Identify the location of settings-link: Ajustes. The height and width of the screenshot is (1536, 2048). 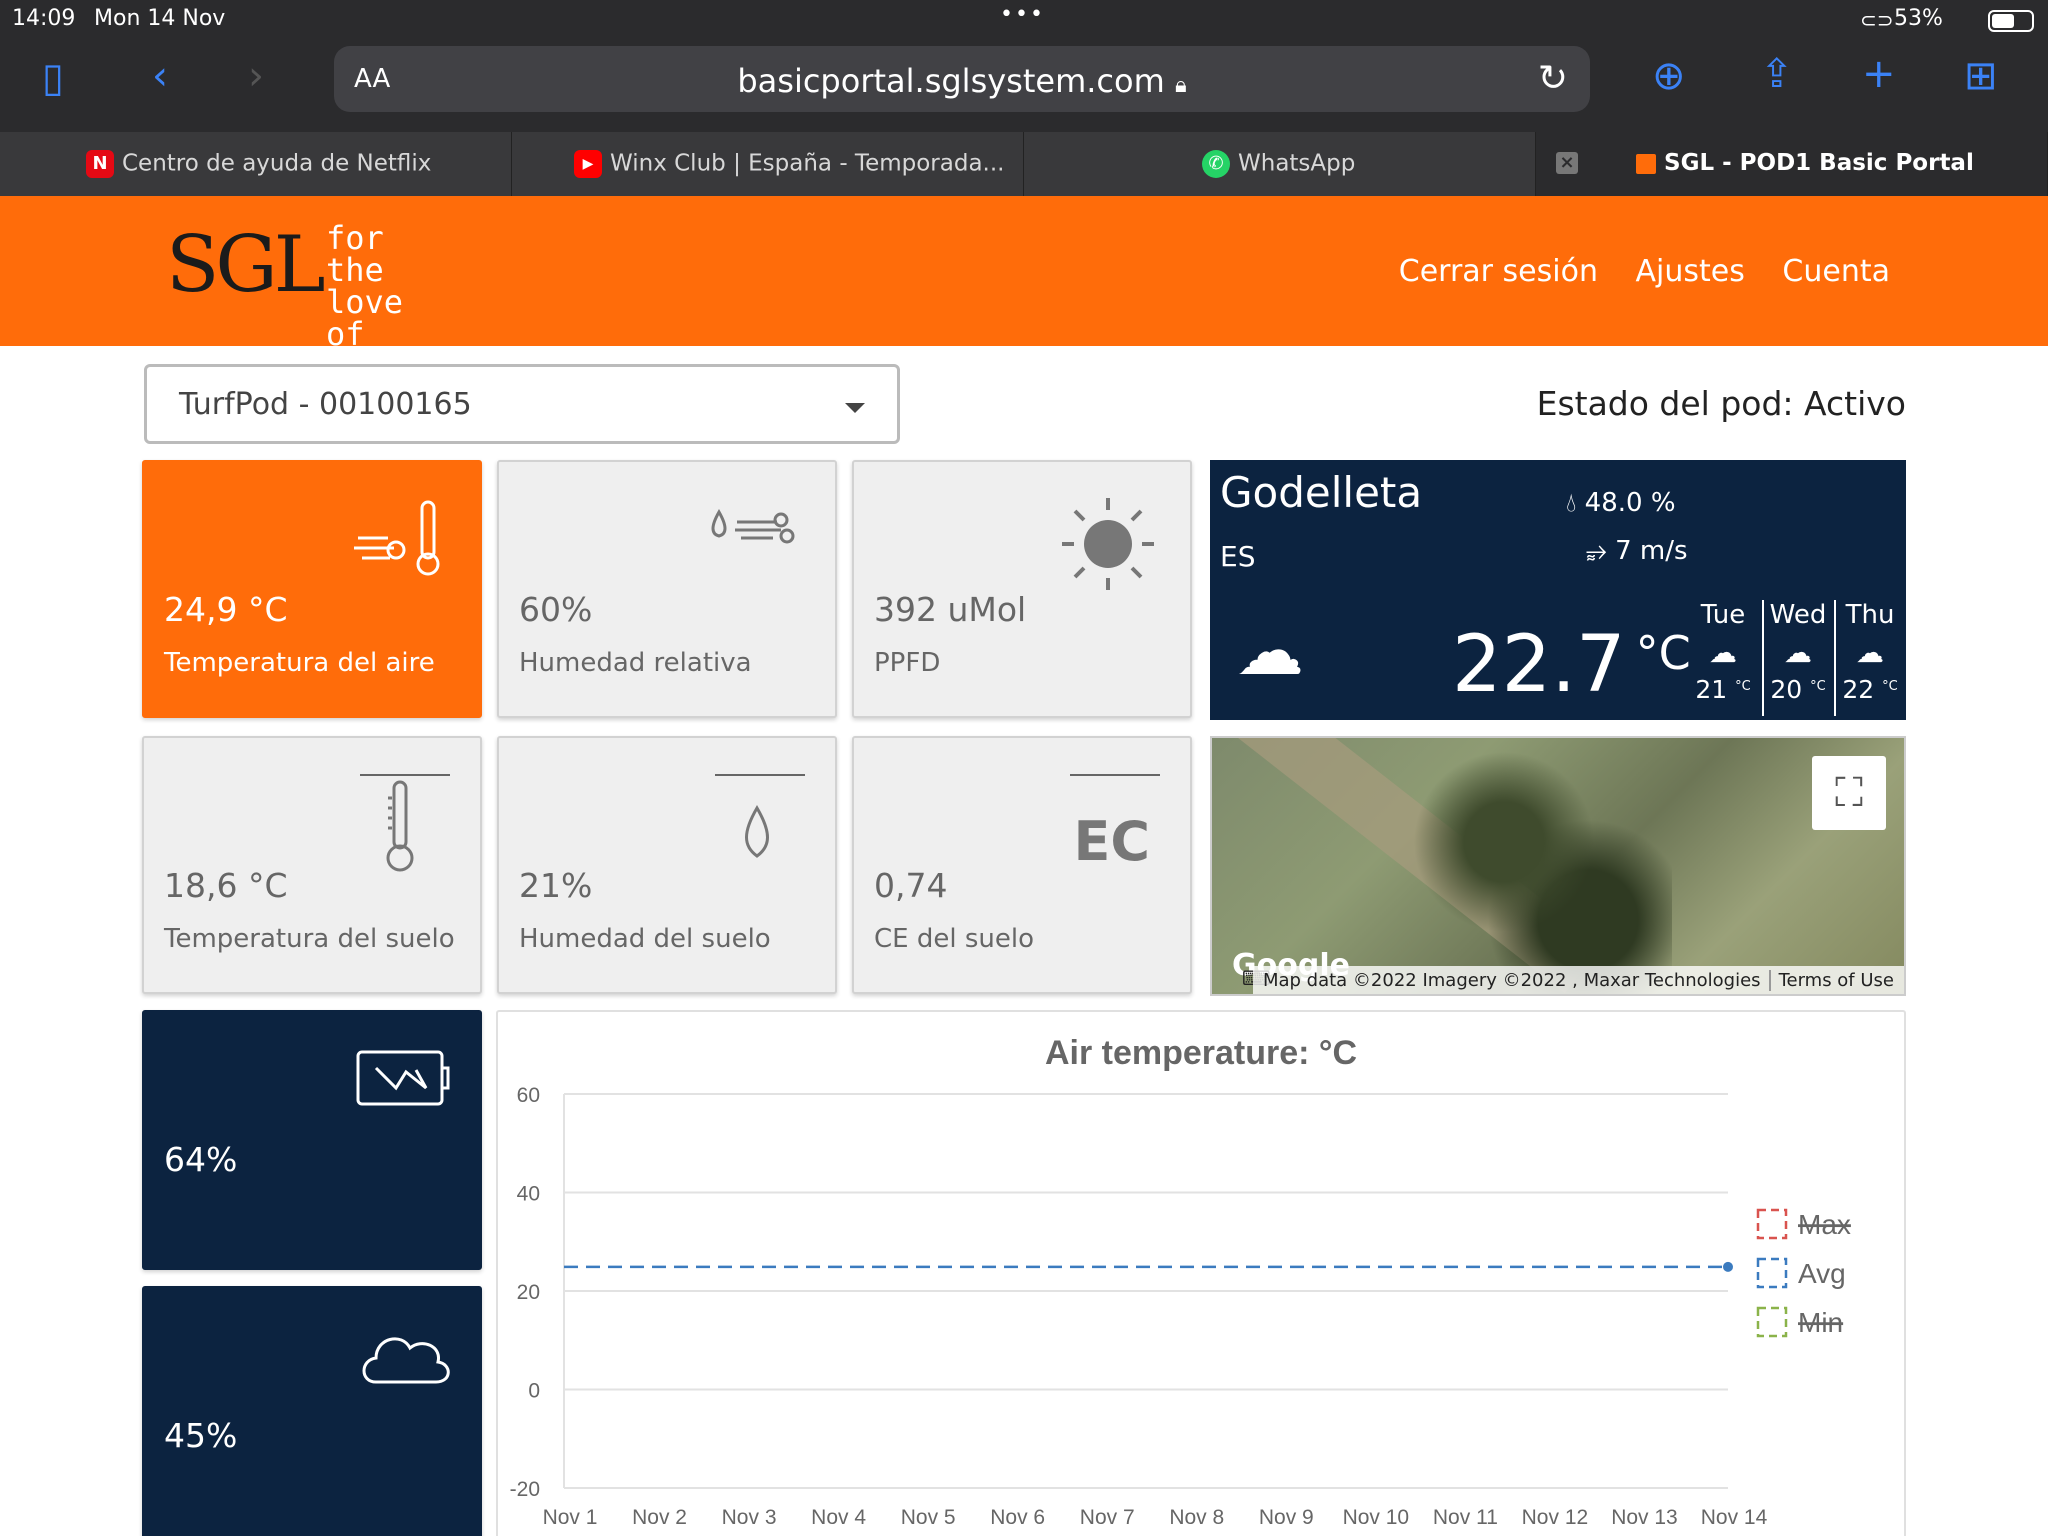
(1690, 271).